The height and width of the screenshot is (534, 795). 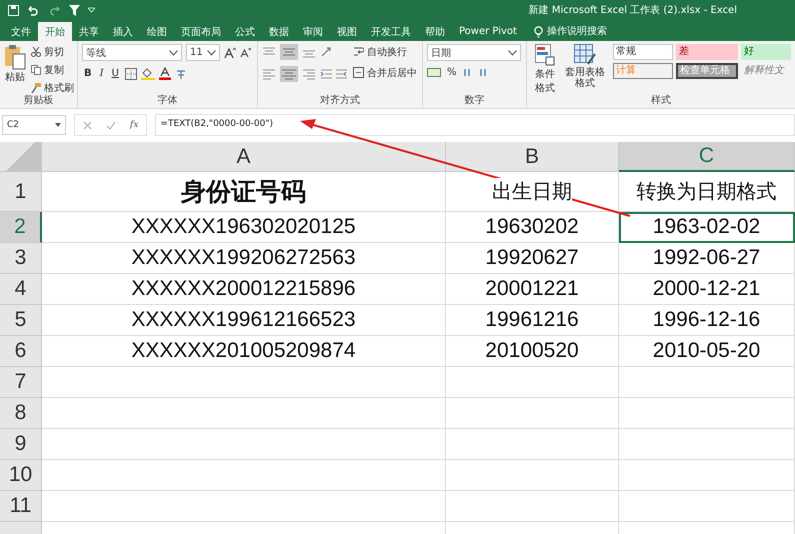 I want to click on tell-me-field: 操作说明搜索, so click(x=586, y=31).